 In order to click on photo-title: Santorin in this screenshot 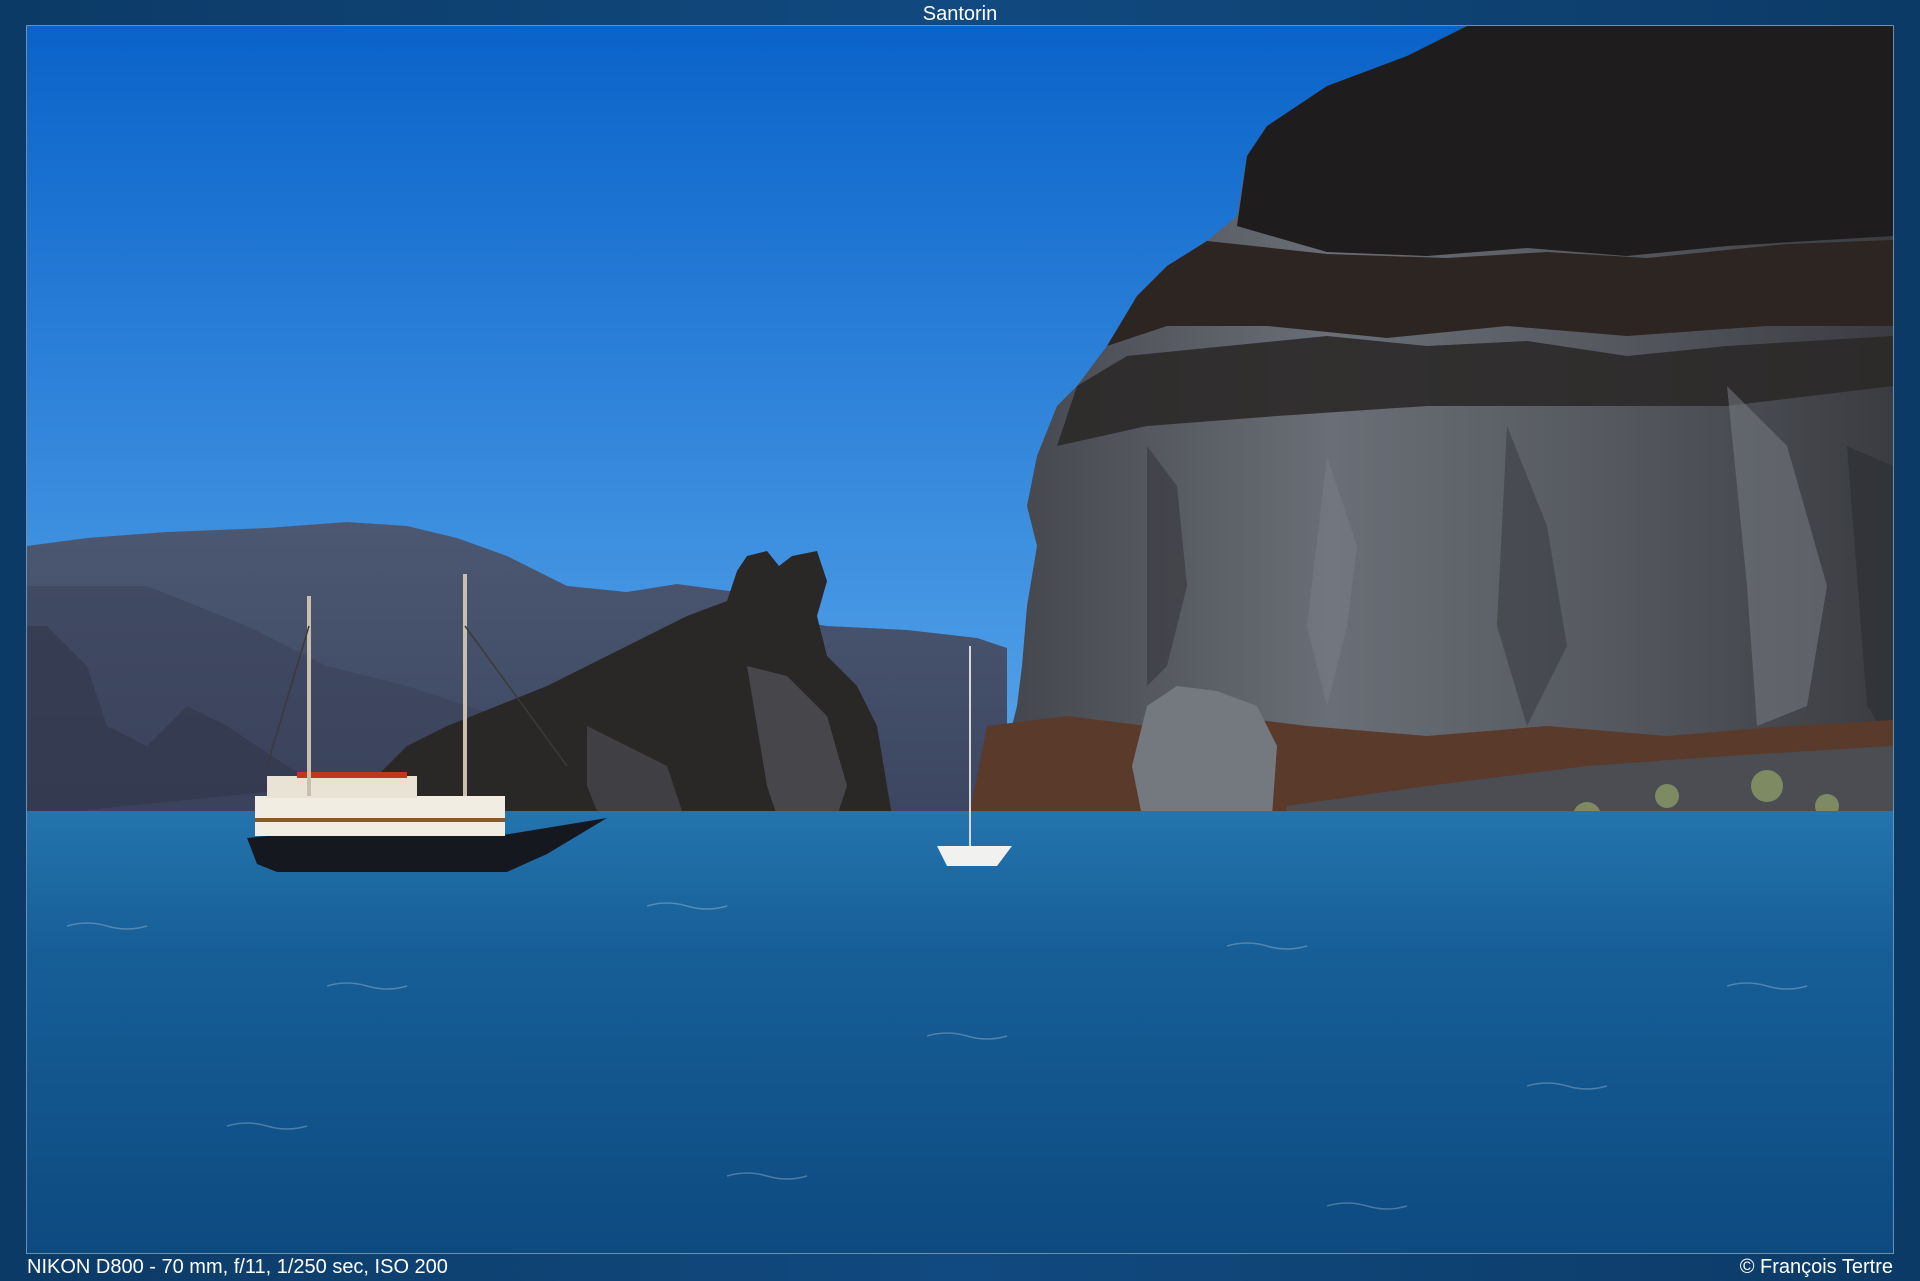, I will do `click(960, 14)`.